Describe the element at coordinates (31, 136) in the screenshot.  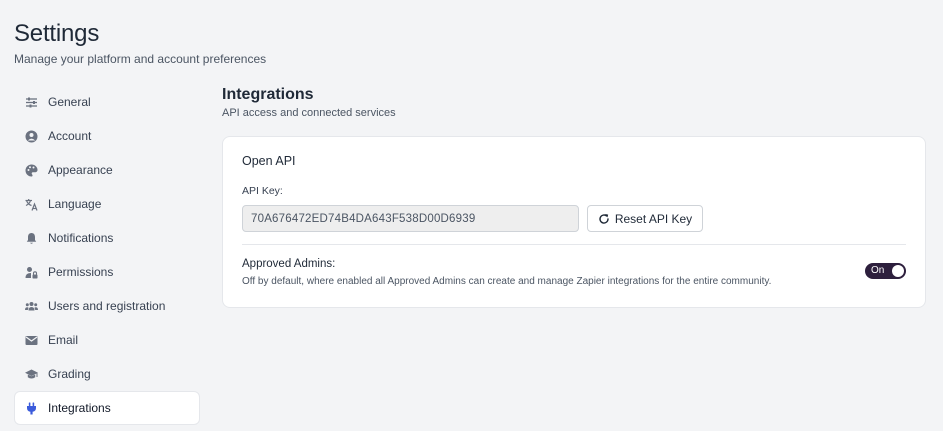
I see `user-circle-icon` at that location.